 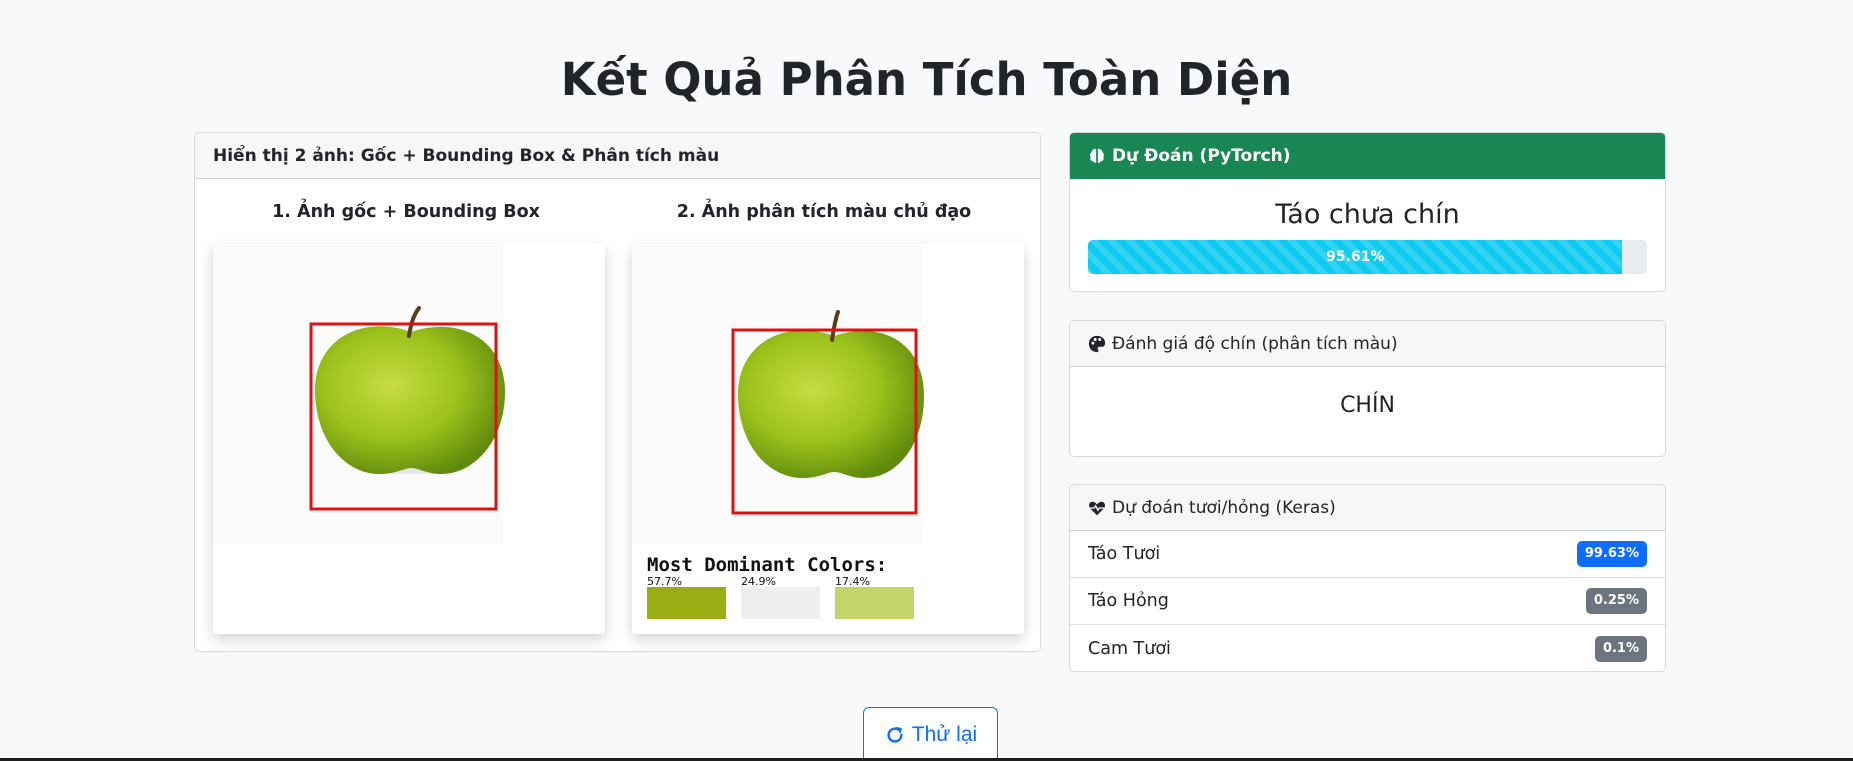 What do you see at coordinates (1367, 405) in the screenshot?
I see `ripeness-value: CHÍN` at bounding box center [1367, 405].